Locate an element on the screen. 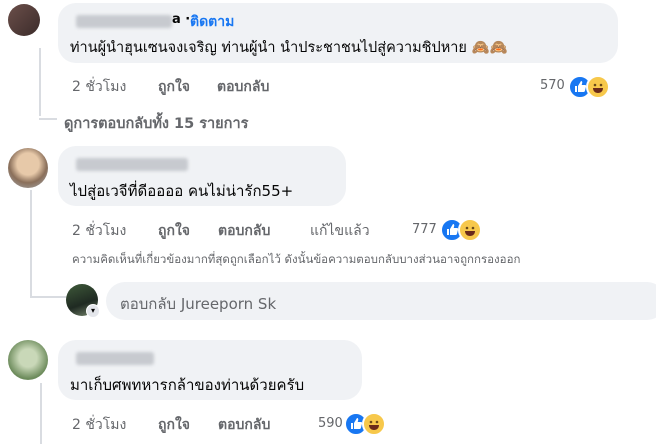 The width and height of the screenshot is (656, 444). reaction-count: 777 is located at coordinates (424, 229).